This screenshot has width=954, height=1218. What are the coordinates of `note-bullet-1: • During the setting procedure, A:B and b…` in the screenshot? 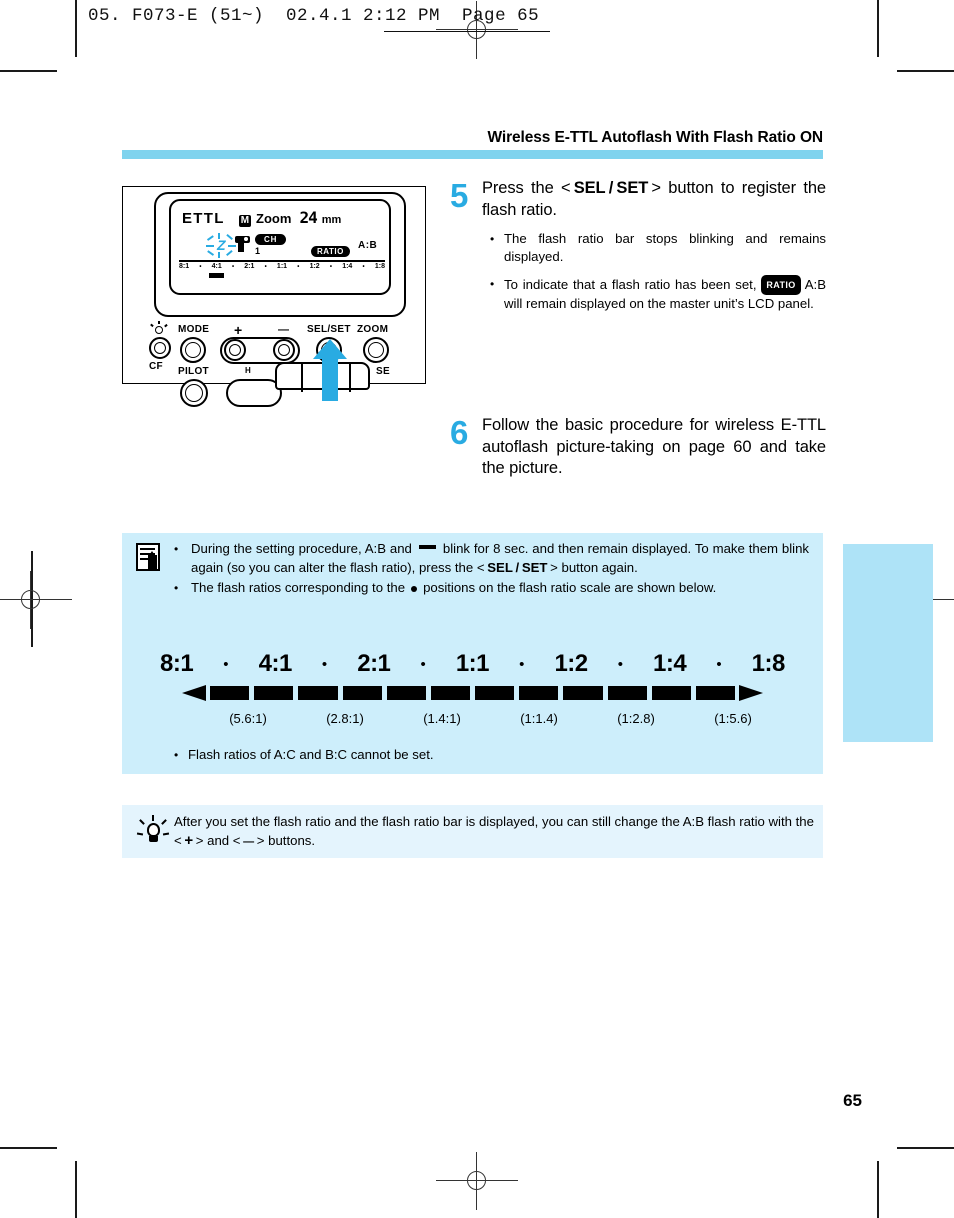 It's located at (491, 558).